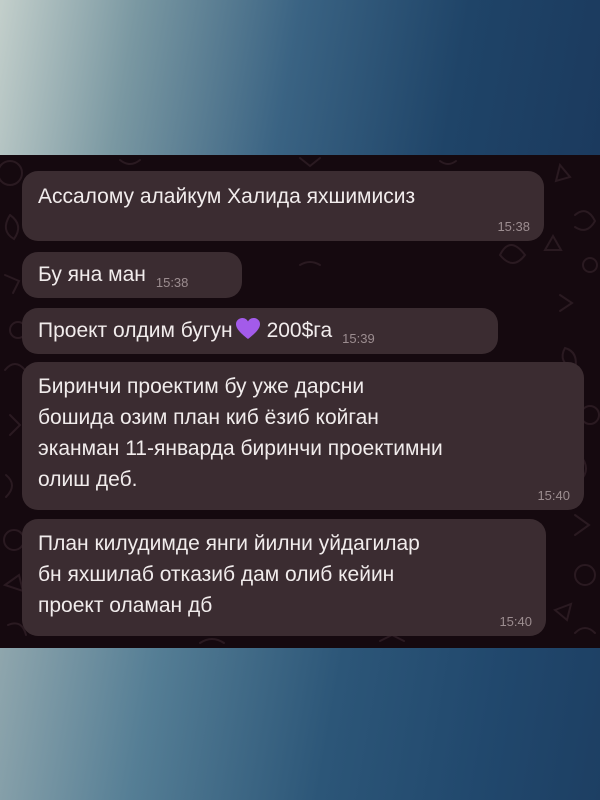 This screenshot has width=600, height=800. What do you see at coordinates (358, 338) in the screenshot?
I see `message-timestamp: 15:39` at bounding box center [358, 338].